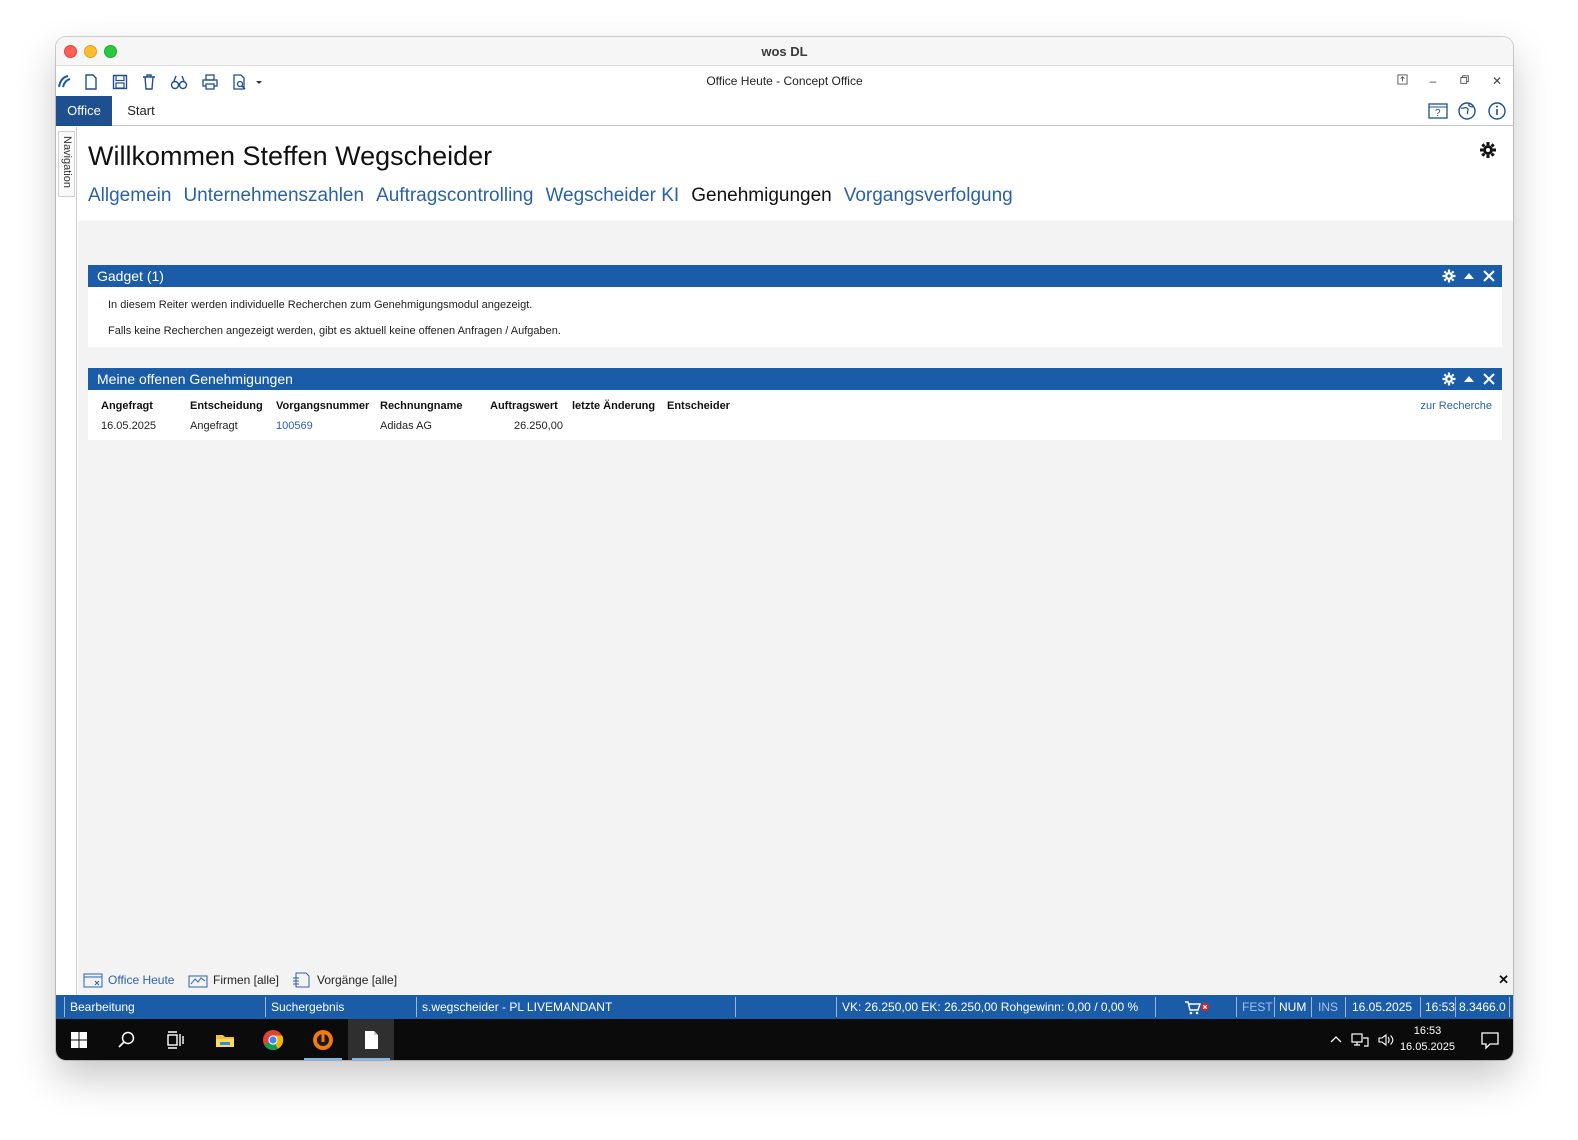  What do you see at coordinates (93, 980) in the screenshot?
I see `office-heute-icon` at bounding box center [93, 980].